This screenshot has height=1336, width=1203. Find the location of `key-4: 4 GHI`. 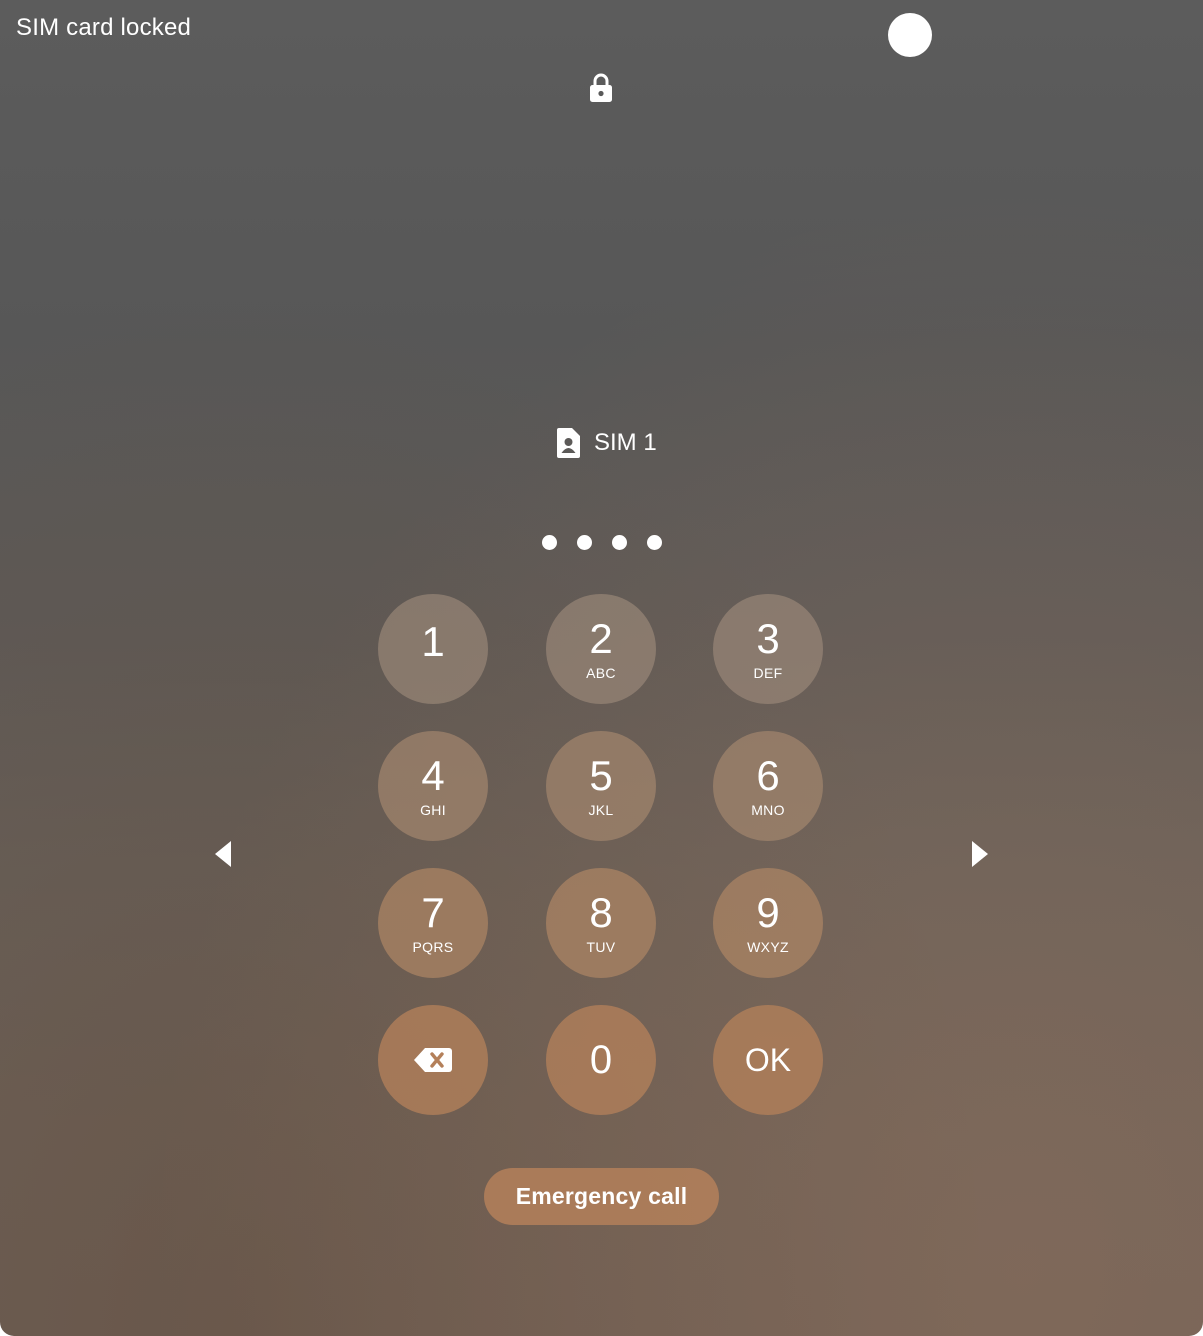

key-4: 4 GHI is located at coordinates (433, 786).